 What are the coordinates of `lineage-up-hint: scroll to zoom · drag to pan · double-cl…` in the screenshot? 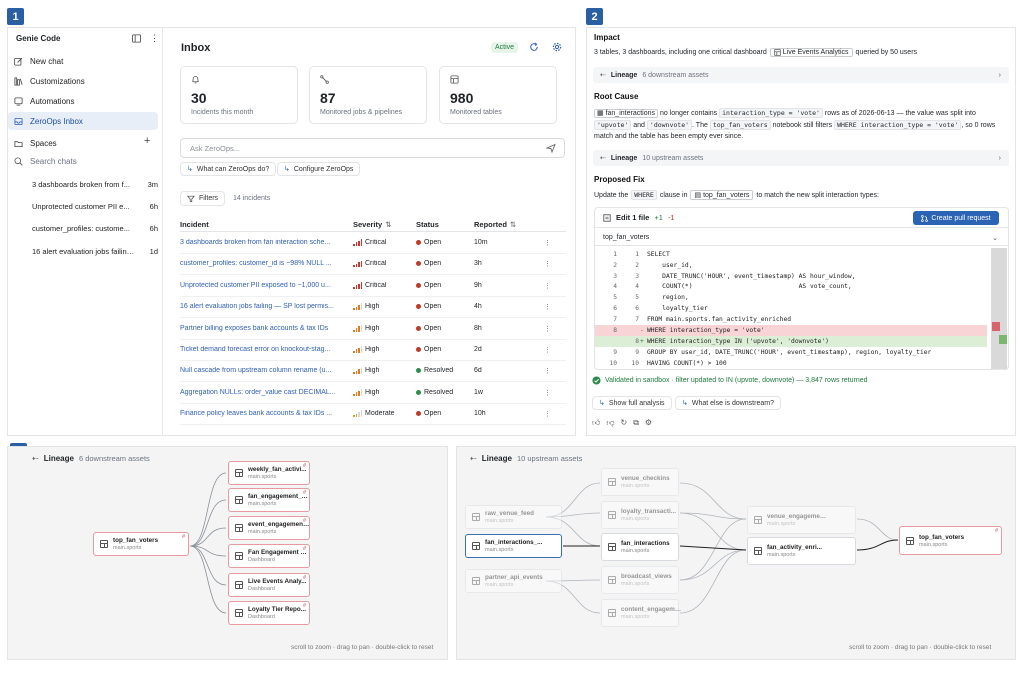 It's located at (920, 647).